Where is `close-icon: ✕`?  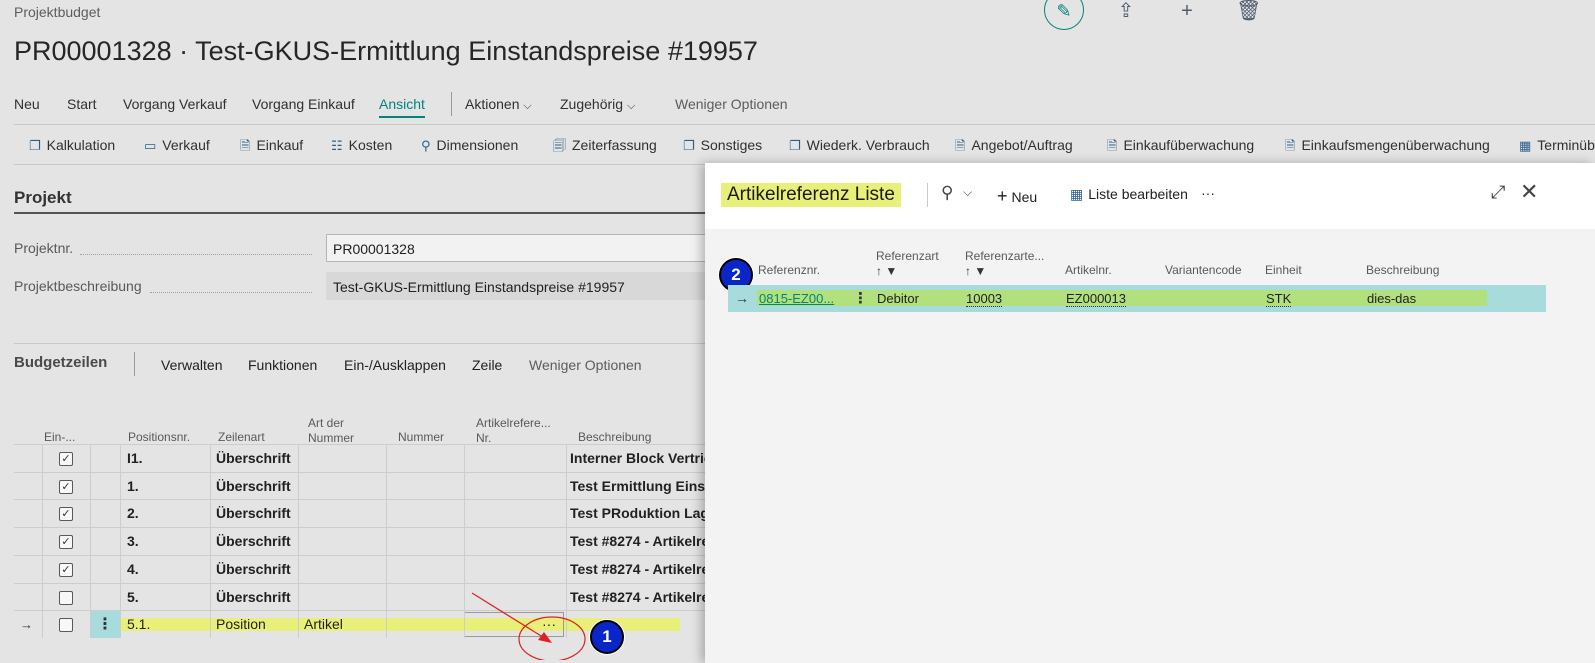
close-icon: ✕ is located at coordinates (1529, 192).